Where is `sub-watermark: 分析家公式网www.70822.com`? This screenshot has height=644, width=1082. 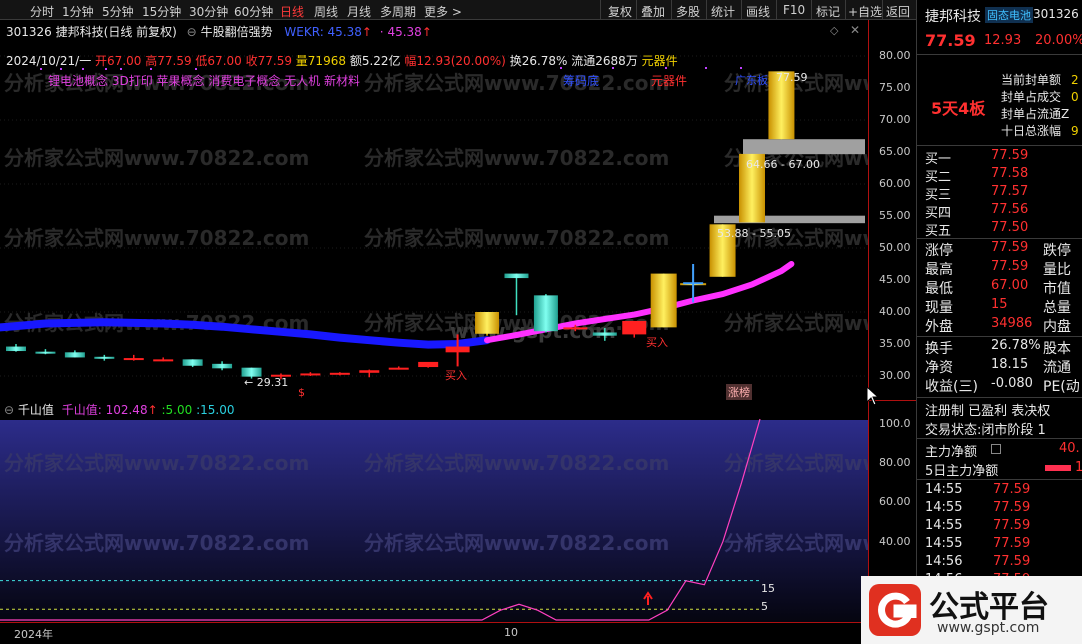 sub-watermark: 分析家公式网www.70822.com is located at coordinates (516, 543).